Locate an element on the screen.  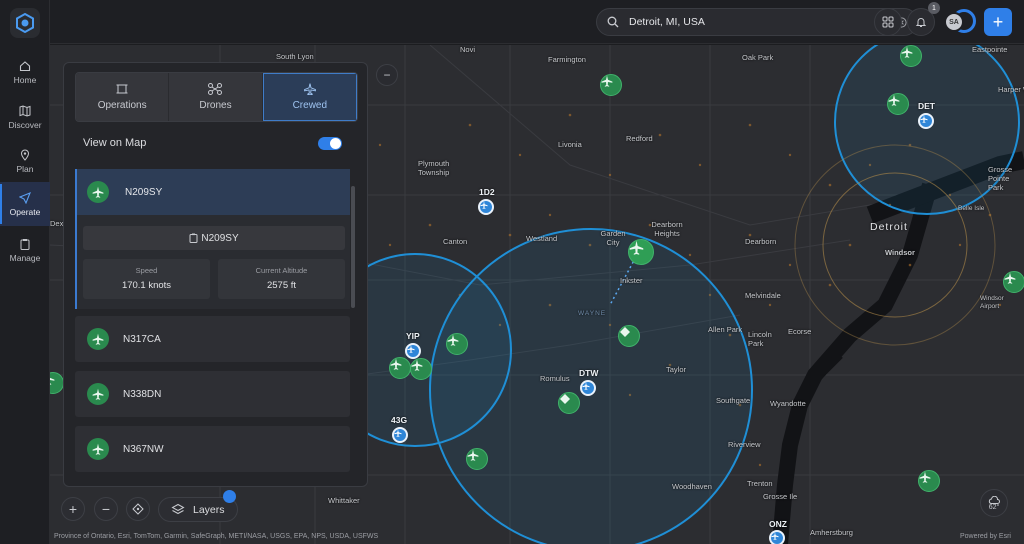
app-logo is located at coordinates (25, 23).